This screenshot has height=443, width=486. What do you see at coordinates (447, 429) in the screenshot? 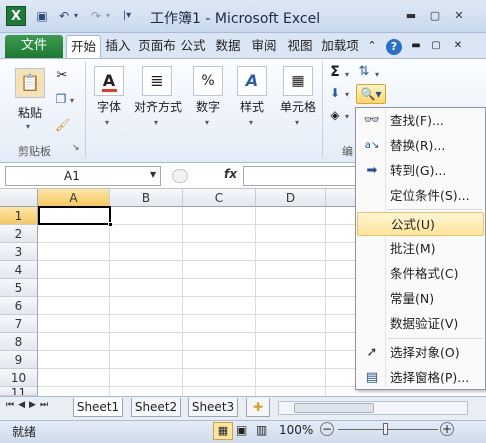
I see `zoom-in-icon: +` at bounding box center [447, 429].